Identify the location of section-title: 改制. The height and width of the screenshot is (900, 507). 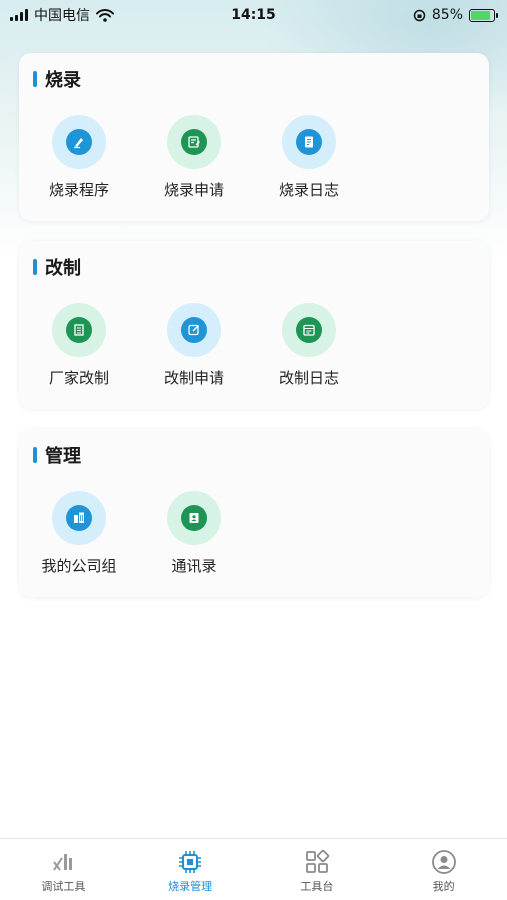
(63, 268).